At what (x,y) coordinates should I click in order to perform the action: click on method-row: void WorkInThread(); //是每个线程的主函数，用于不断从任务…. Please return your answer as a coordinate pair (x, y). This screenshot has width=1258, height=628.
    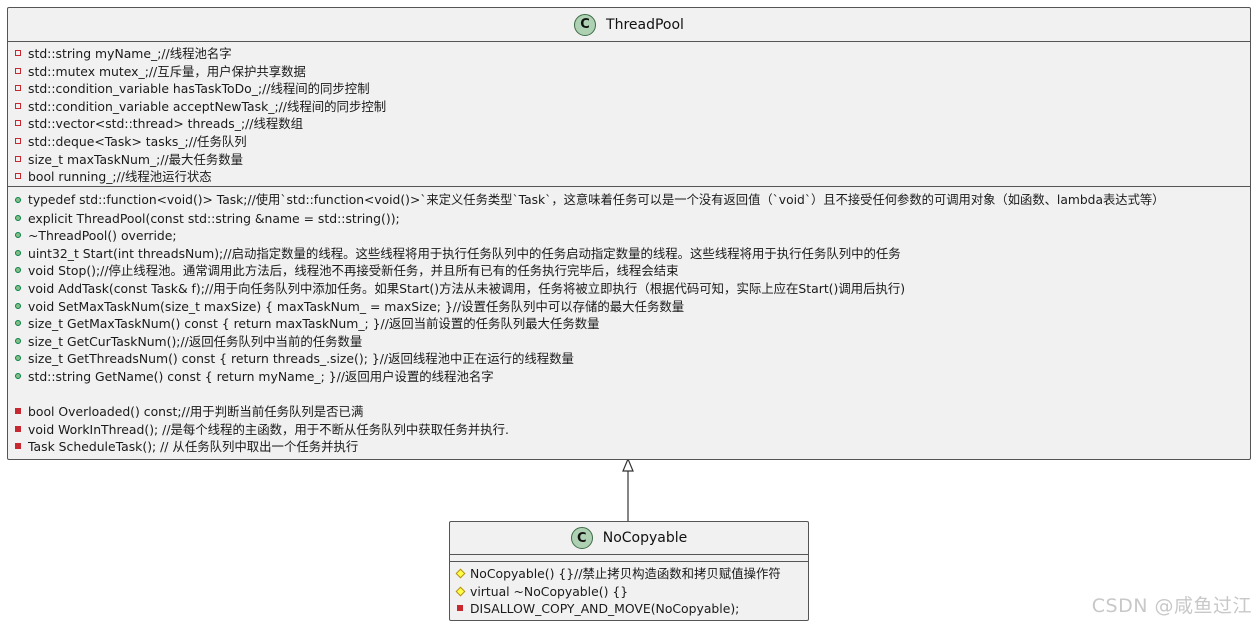
    Looking at the image, I should click on (629, 430).